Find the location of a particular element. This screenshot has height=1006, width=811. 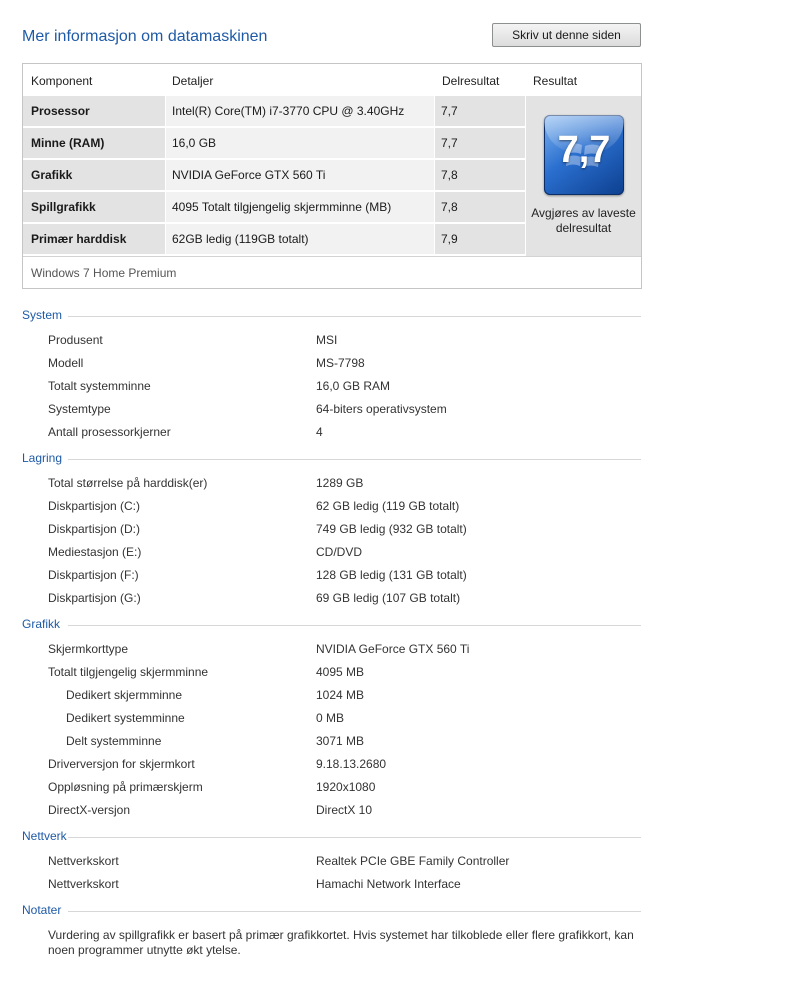

component-details: 16,0 GB is located at coordinates (300, 143).